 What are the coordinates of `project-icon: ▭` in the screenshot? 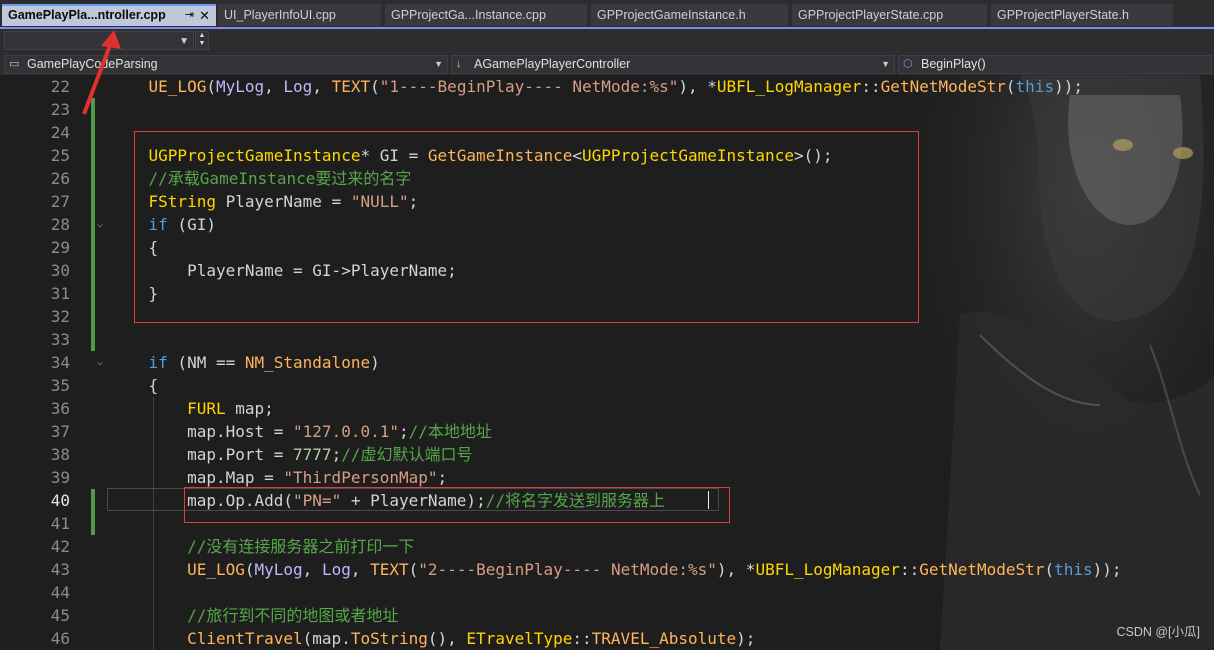 It's located at (14, 64).